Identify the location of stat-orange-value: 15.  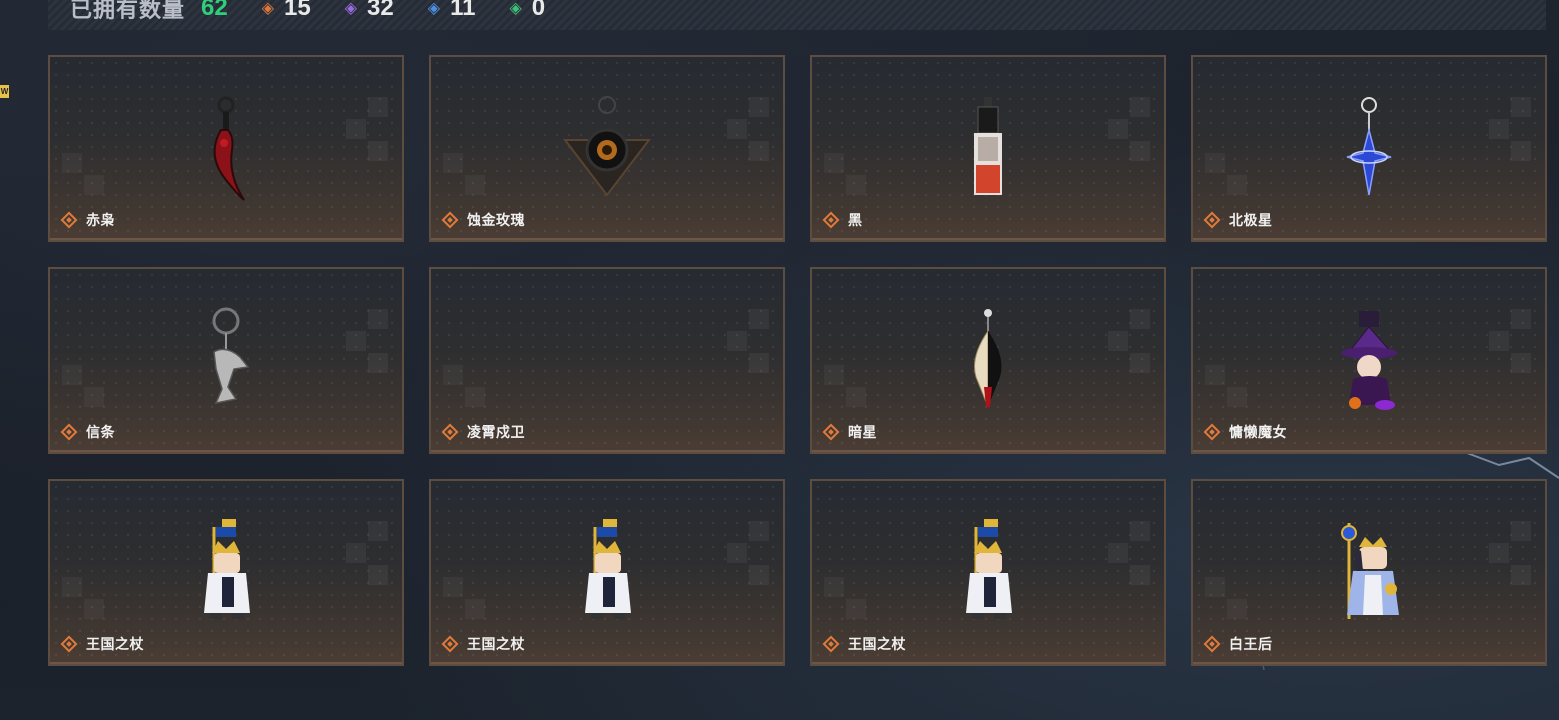
(297, 10).